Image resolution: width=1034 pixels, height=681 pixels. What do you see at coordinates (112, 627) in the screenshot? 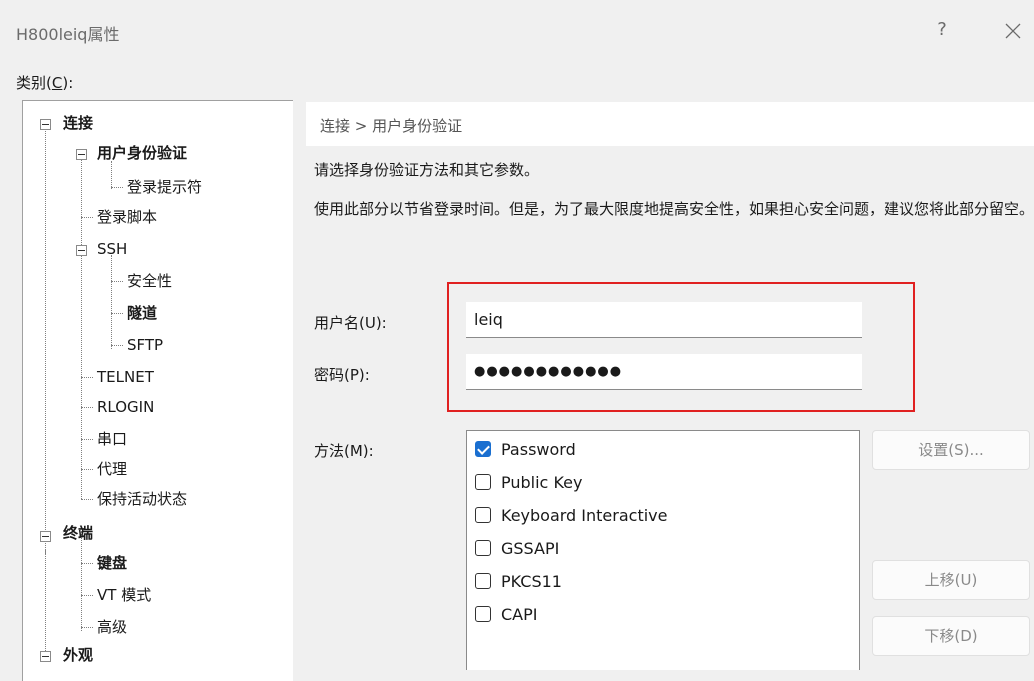
I see `tree-item-advanced: 高级` at bounding box center [112, 627].